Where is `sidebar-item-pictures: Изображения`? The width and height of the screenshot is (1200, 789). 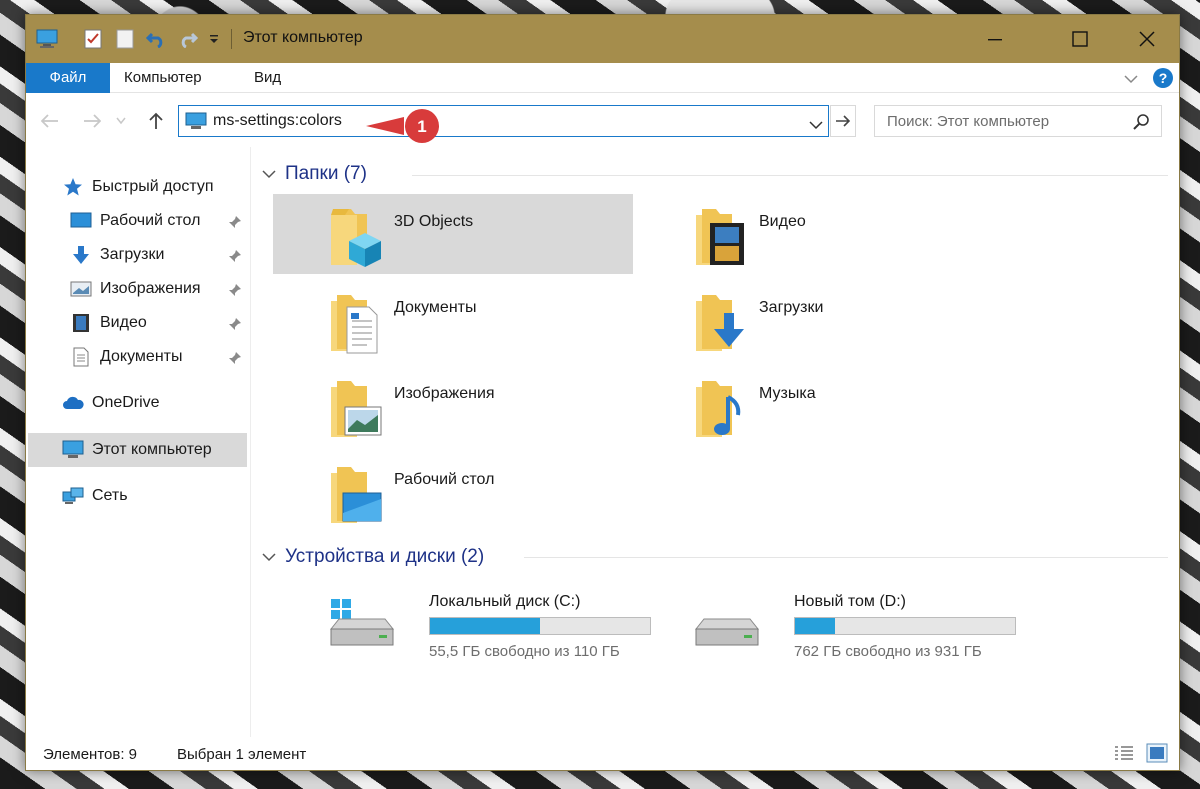 sidebar-item-pictures: Изображения is located at coordinates (160, 289).